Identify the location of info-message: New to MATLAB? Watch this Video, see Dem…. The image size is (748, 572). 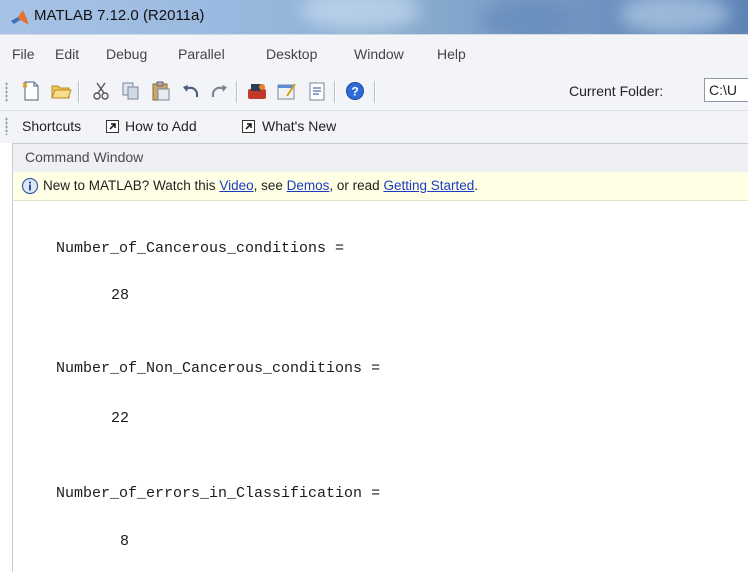
(260, 185).